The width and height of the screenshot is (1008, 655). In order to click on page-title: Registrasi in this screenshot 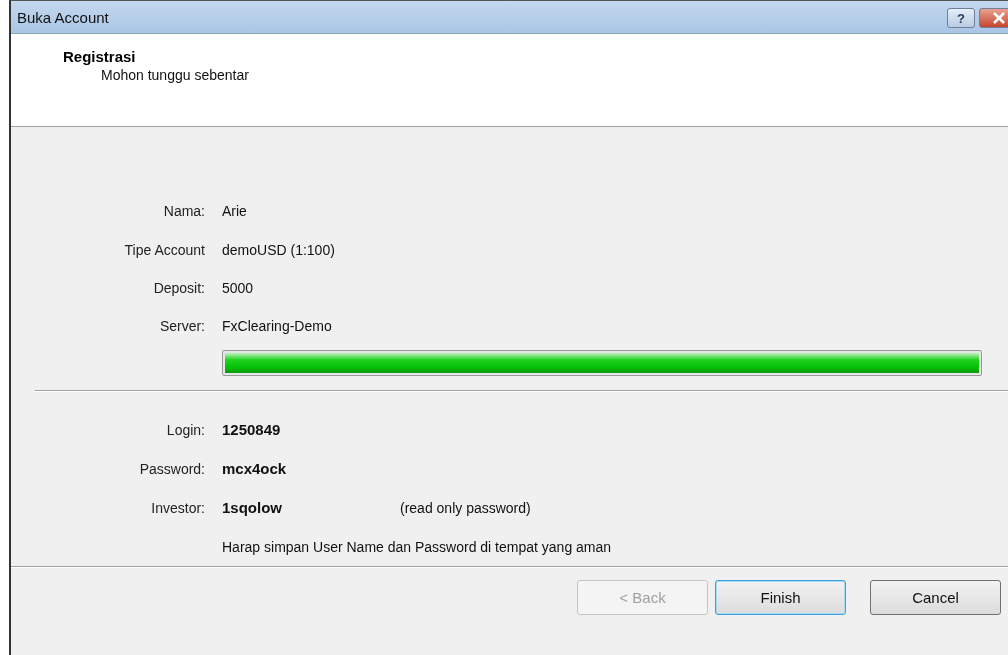, I will do `click(100, 56)`.